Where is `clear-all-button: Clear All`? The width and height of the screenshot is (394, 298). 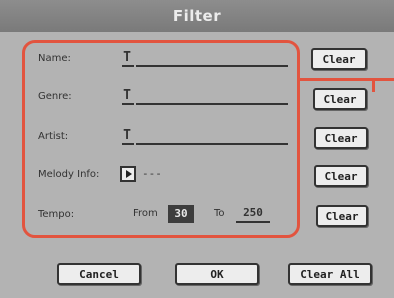 clear-all-button: Clear All is located at coordinates (330, 274).